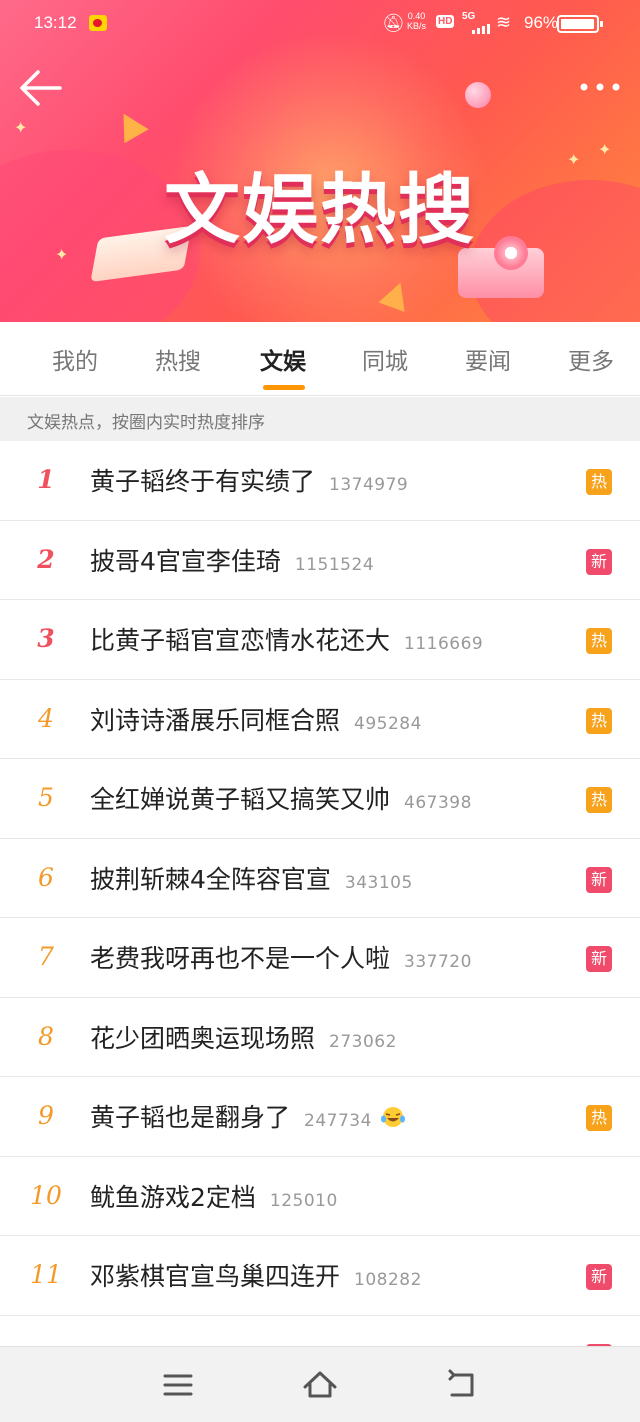 The image size is (640, 1422). I want to click on rank-number: 4, so click(46, 718).